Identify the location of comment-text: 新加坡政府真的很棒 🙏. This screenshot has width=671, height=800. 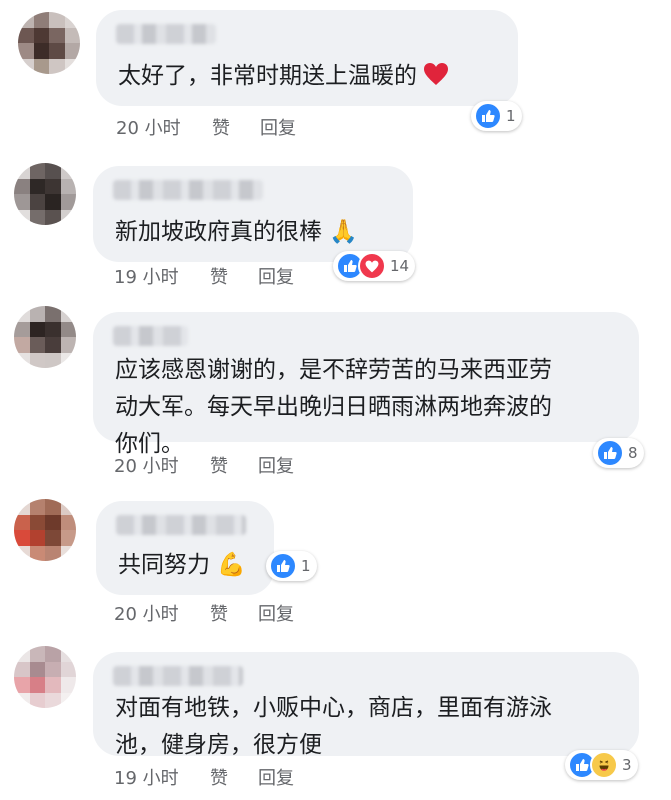
(236, 232).